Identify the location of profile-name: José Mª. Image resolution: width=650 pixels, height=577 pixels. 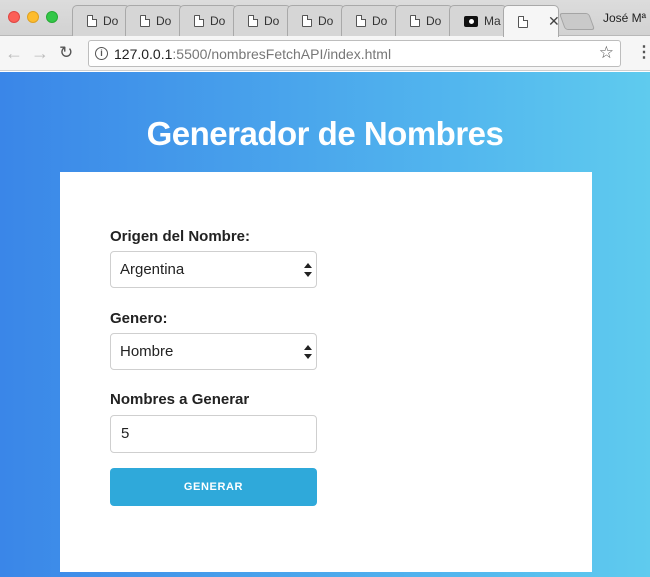
(624, 18).